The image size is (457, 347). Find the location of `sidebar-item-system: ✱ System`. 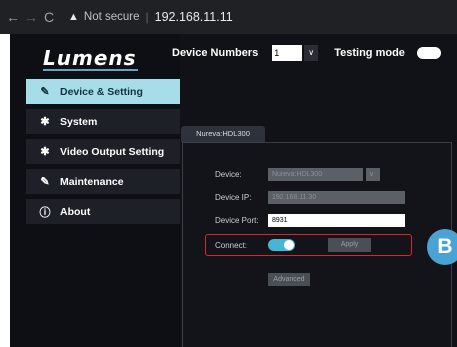

sidebar-item-system: ✱ System is located at coordinates (103, 121).